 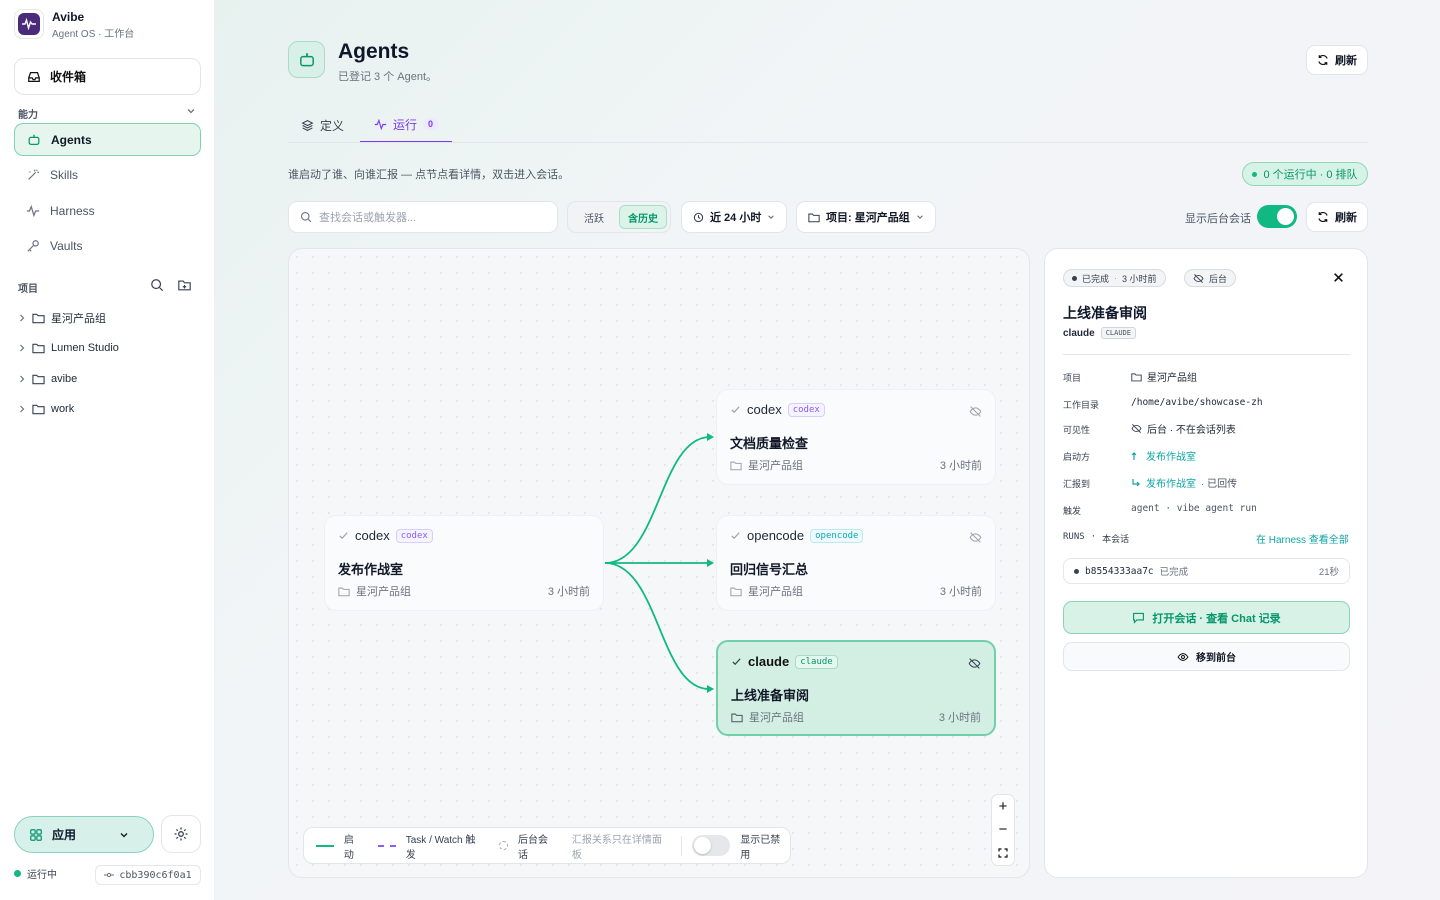 What do you see at coordinates (63, 409) in the screenshot?
I see `project-label: work` at bounding box center [63, 409].